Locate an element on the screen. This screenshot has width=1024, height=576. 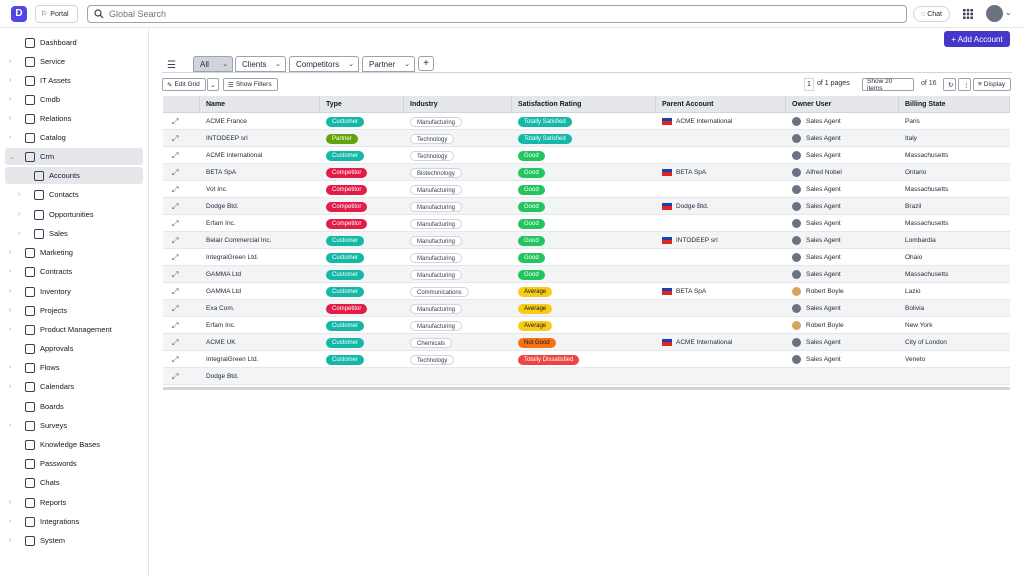
sidebar-item-boards: Boards is located at coordinates (74, 406).